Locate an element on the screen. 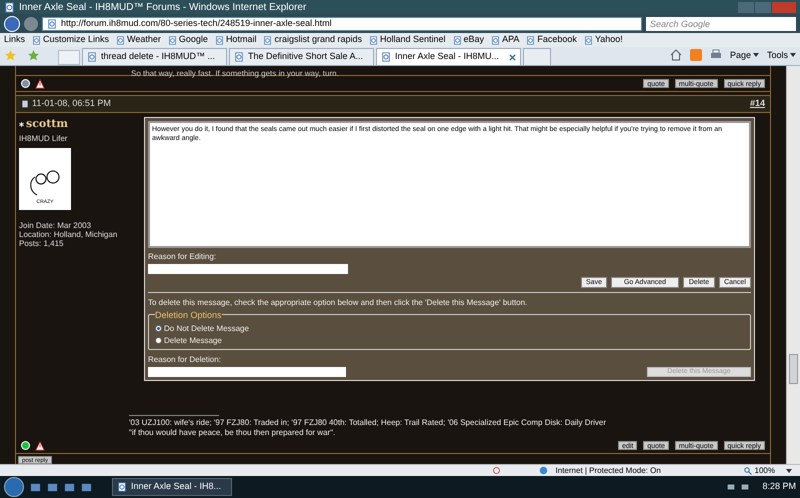 The width and height of the screenshot is (800, 498). back-button is located at coordinates (12, 24).